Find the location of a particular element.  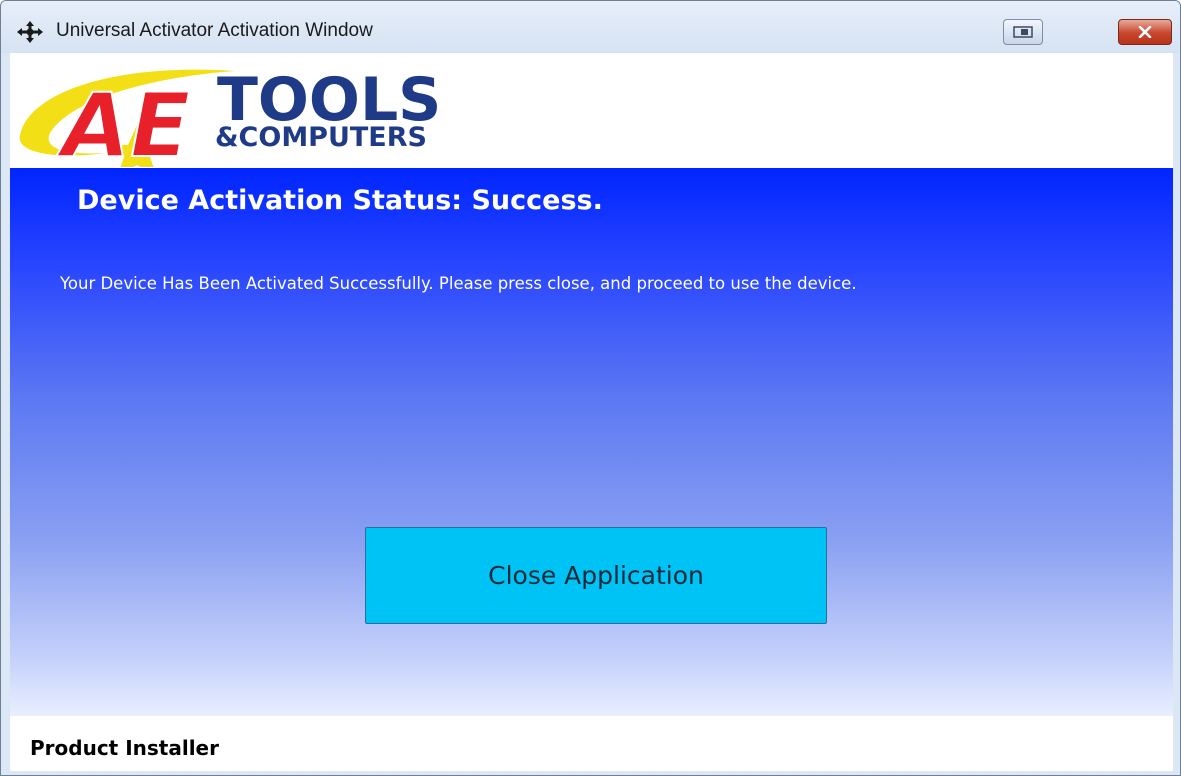

window-title: Universal Activator Activation Window is located at coordinates (214, 30).